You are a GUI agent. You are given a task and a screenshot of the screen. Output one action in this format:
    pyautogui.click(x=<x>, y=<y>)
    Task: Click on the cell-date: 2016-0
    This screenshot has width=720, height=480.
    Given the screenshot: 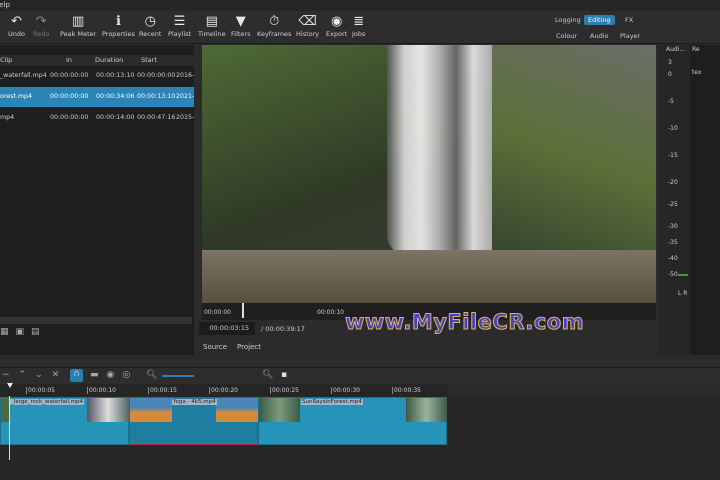 What is the action you would take?
    pyautogui.click(x=185, y=75)
    